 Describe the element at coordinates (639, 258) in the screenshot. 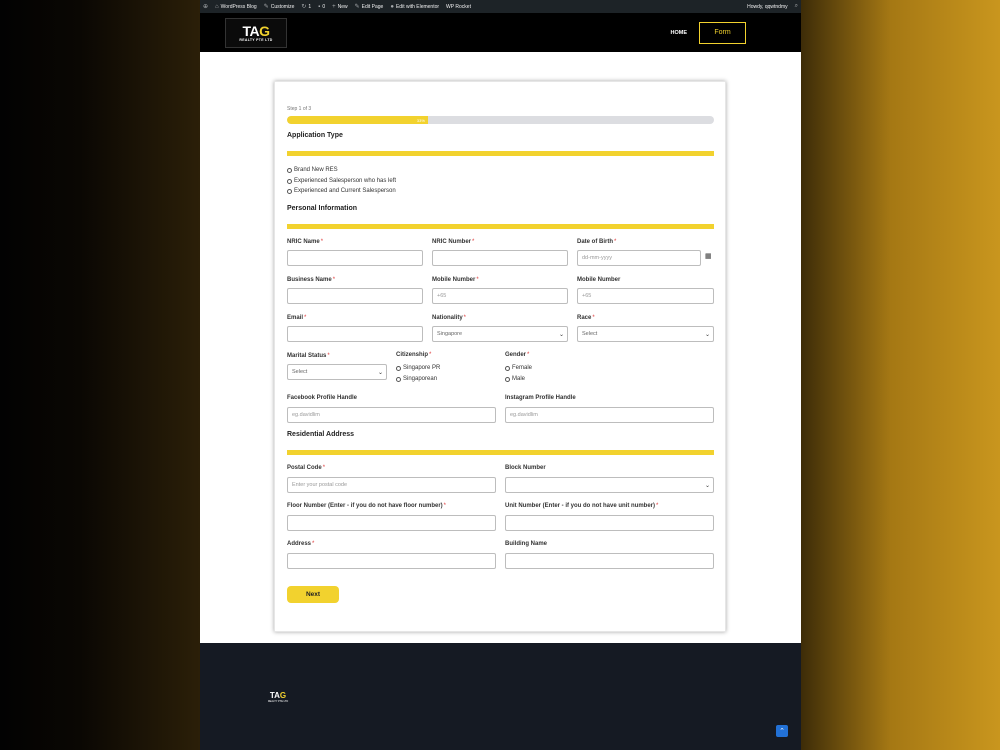

I see `date-of-birth-input: dd-mm-yyyy` at that location.